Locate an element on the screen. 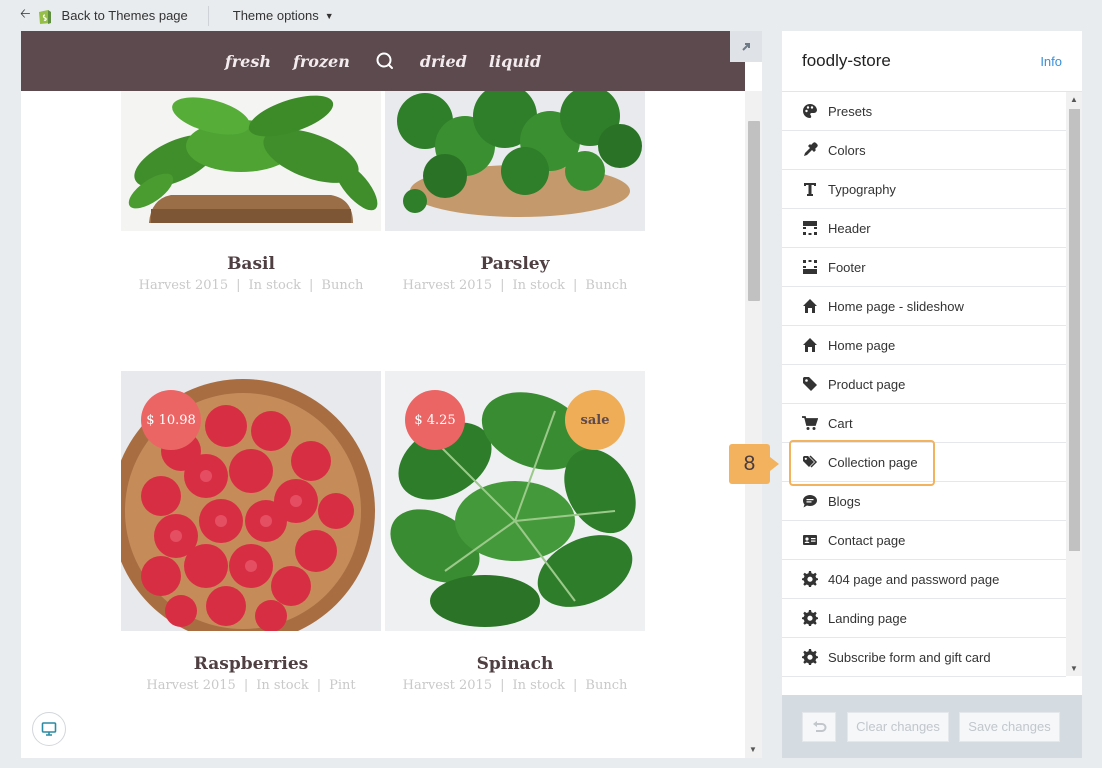 This screenshot has height=768, width=1102. clear-changes-button: Clear changes is located at coordinates (898, 726).